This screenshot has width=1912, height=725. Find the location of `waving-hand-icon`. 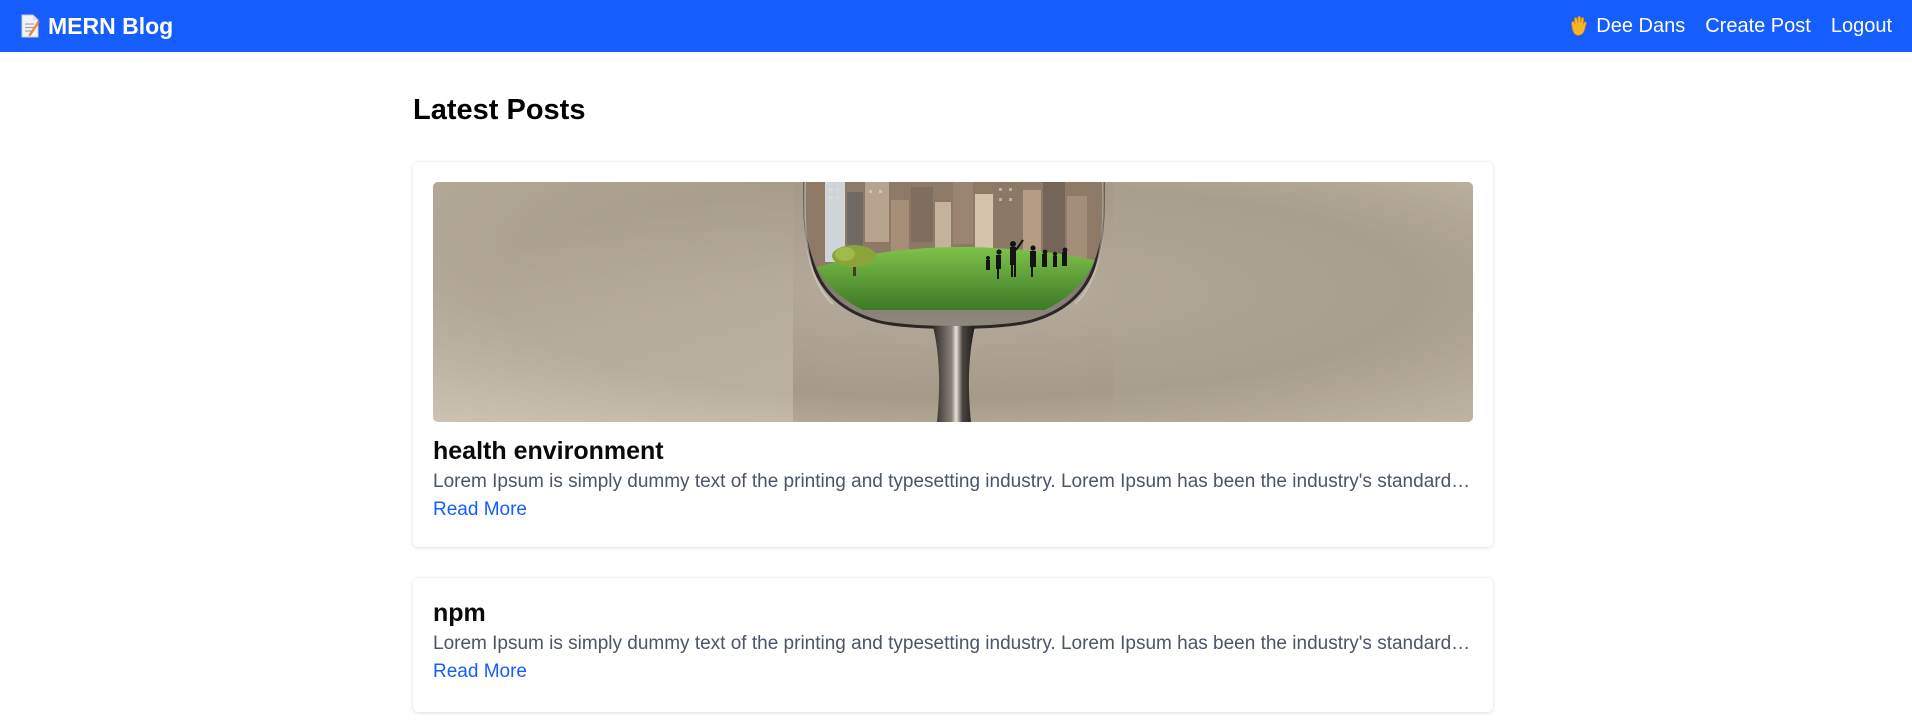

waving-hand-icon is located at coordinates (1578, 26).